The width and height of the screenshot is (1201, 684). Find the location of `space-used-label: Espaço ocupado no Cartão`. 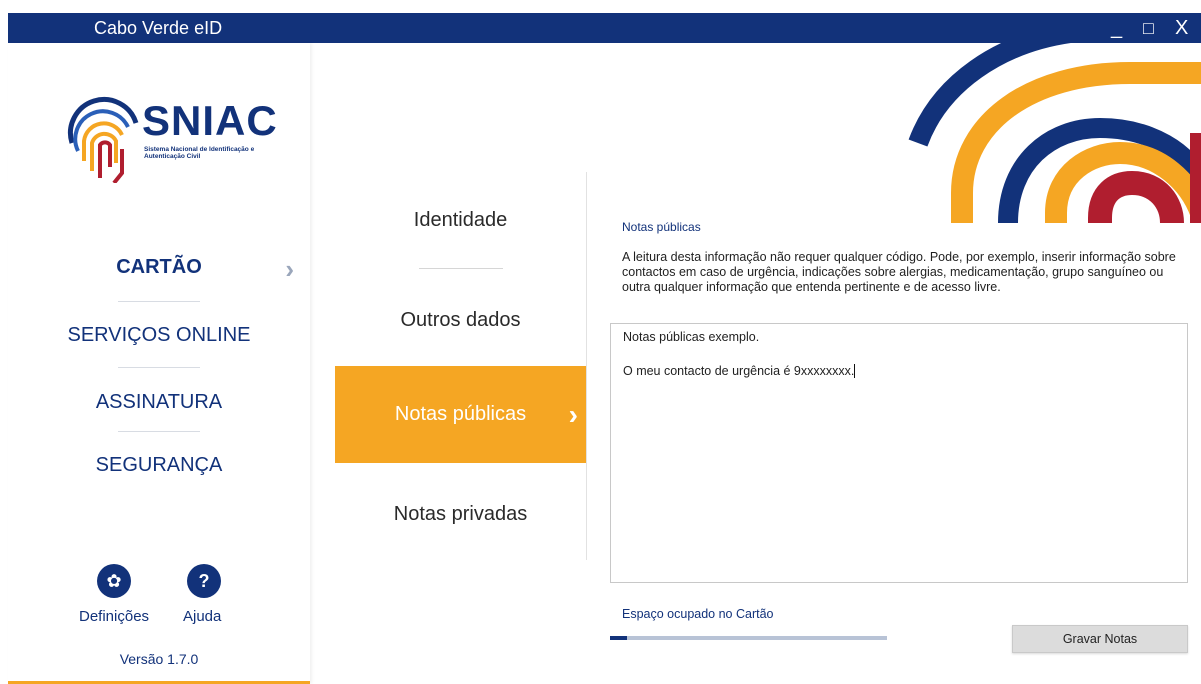

space-used-label: Espaço ocupado no Cartão is located at coordinates (698, 614).